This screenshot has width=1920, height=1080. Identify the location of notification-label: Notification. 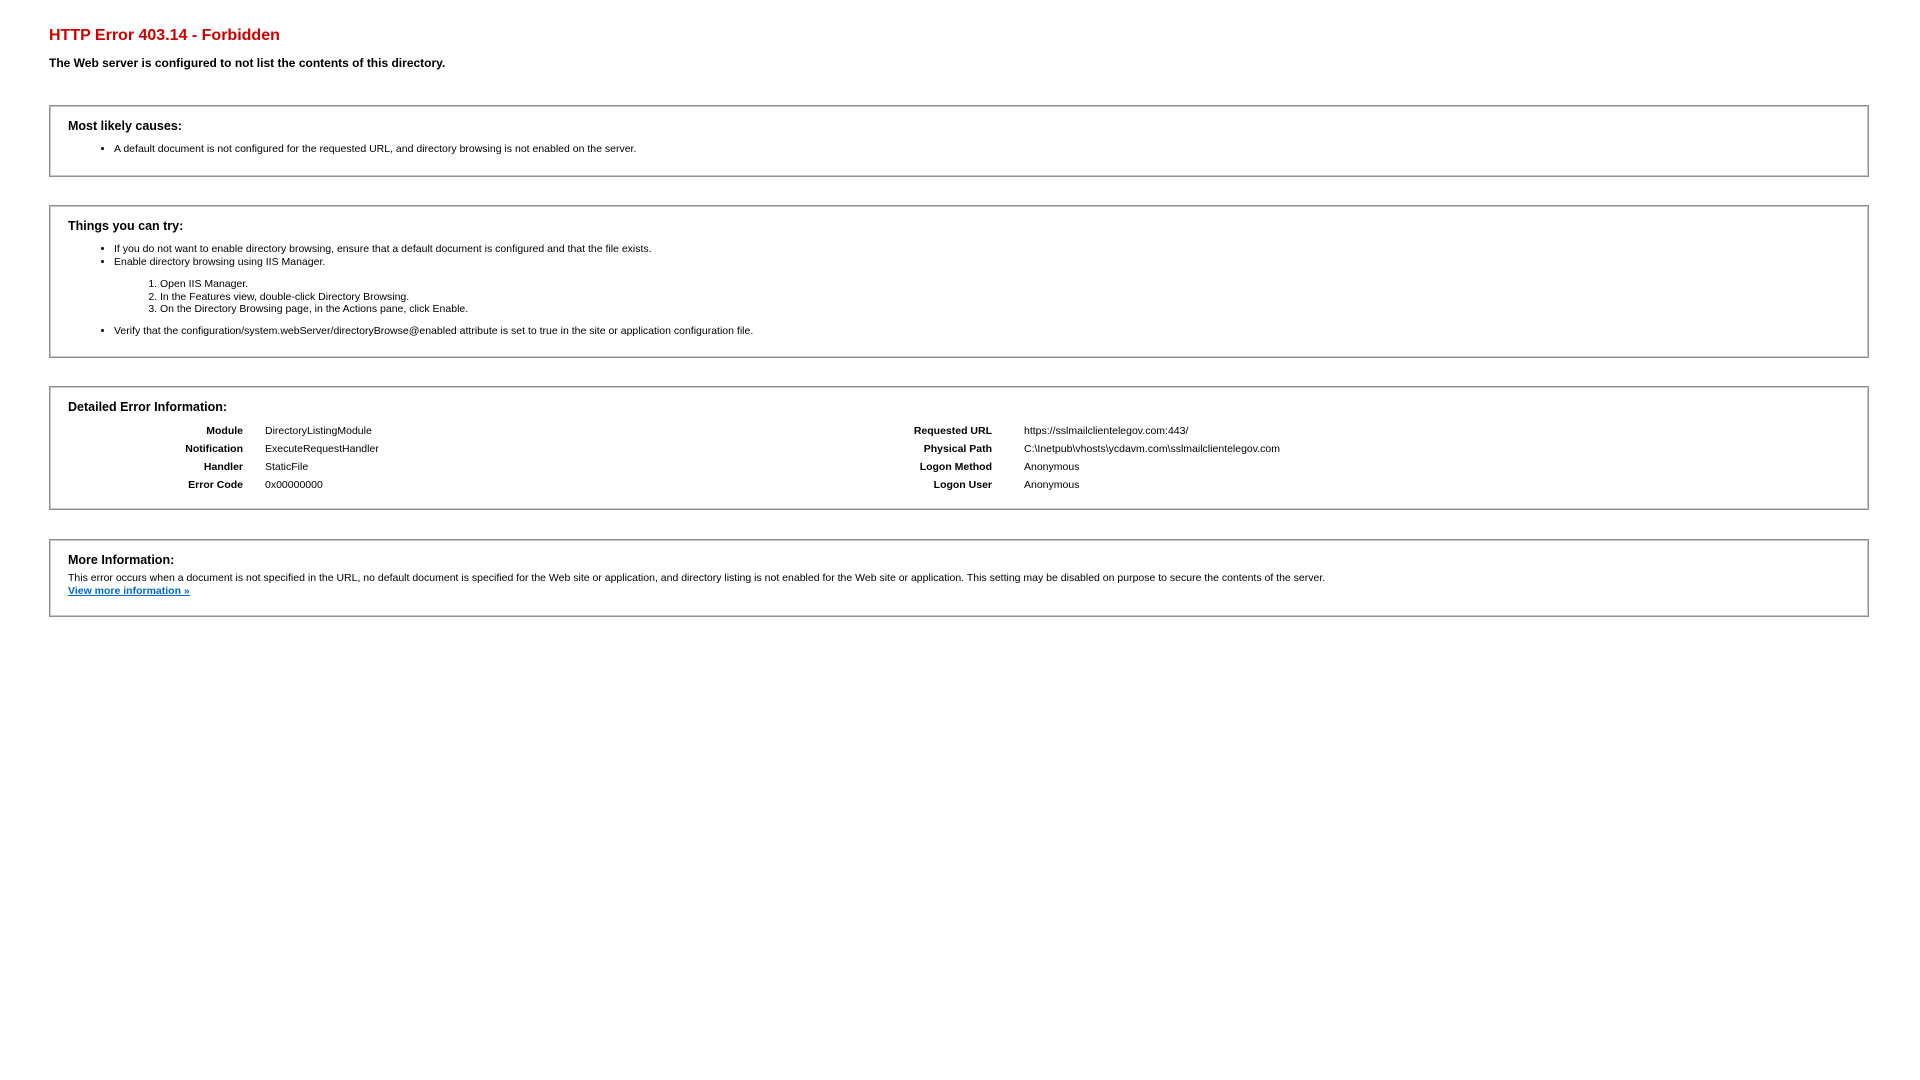
(214, 449).